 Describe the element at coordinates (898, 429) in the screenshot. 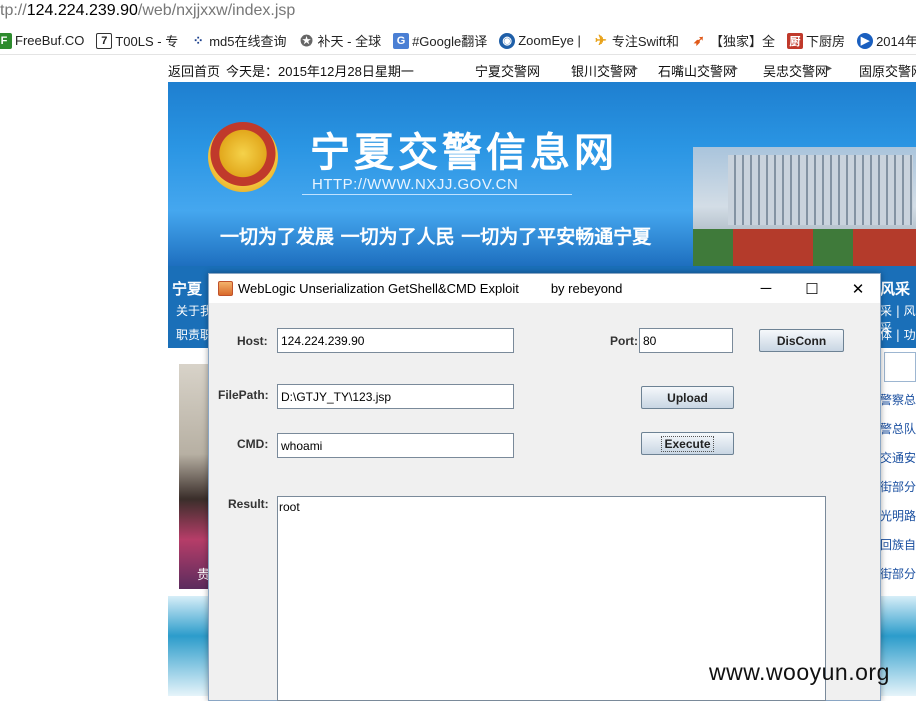

I see `list-item: 警总队` at that location.